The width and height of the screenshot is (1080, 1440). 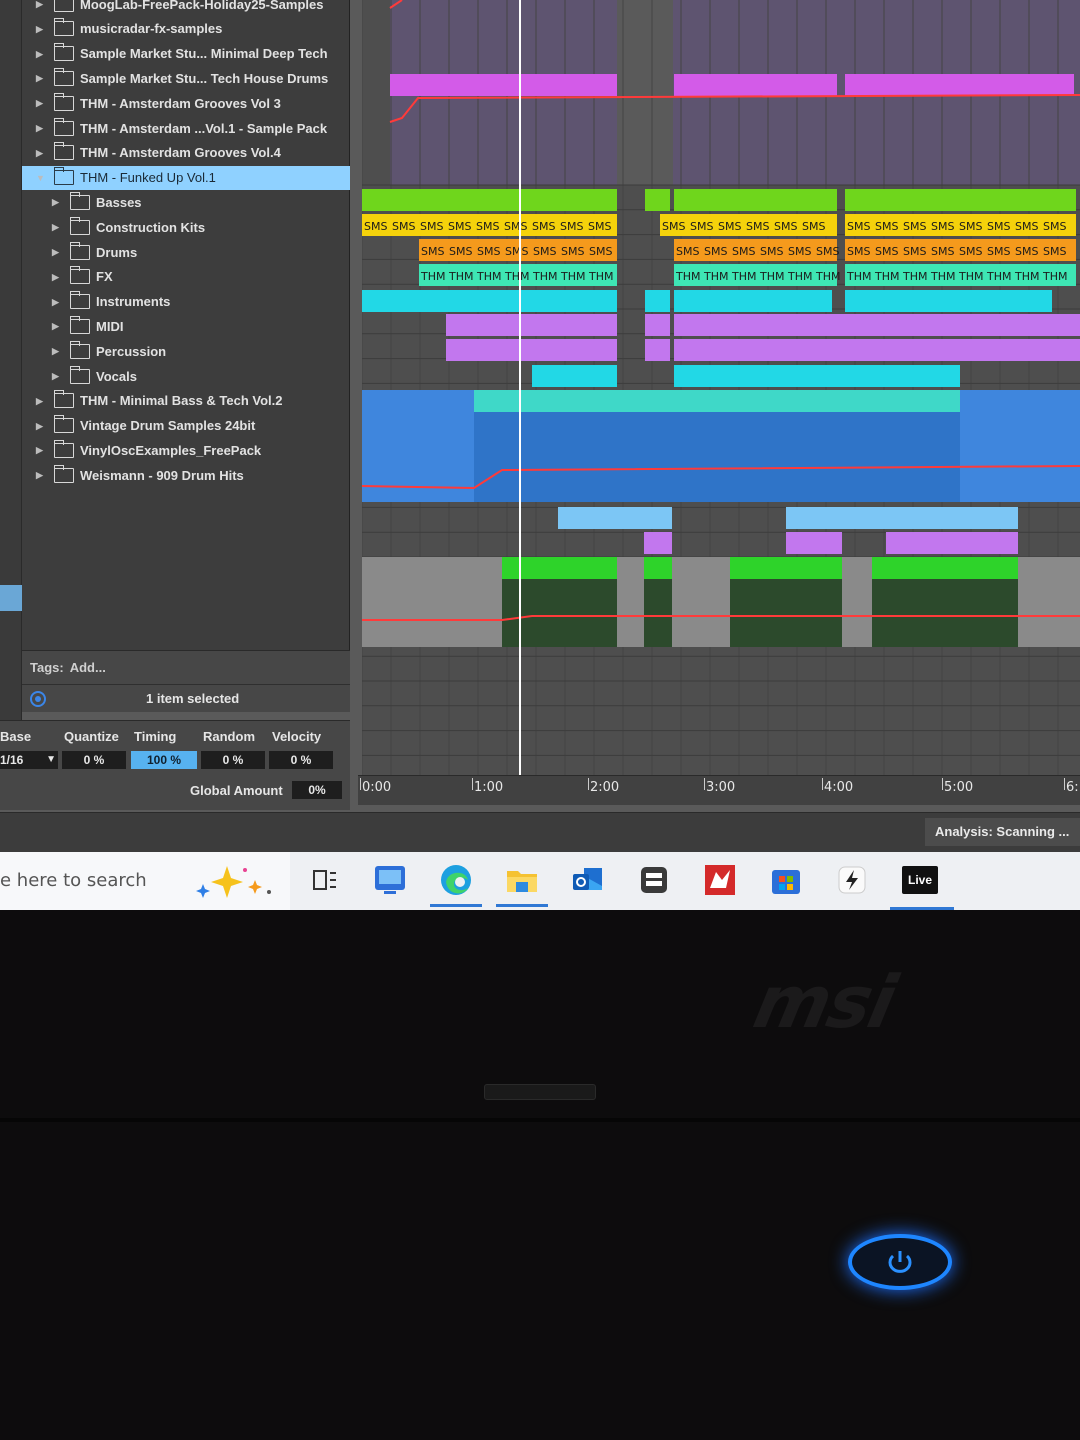 What do you see at coordinates (94, 760) in the screenshot?
I see `quantize-field: 0 %` at bounding box center [94, 760].